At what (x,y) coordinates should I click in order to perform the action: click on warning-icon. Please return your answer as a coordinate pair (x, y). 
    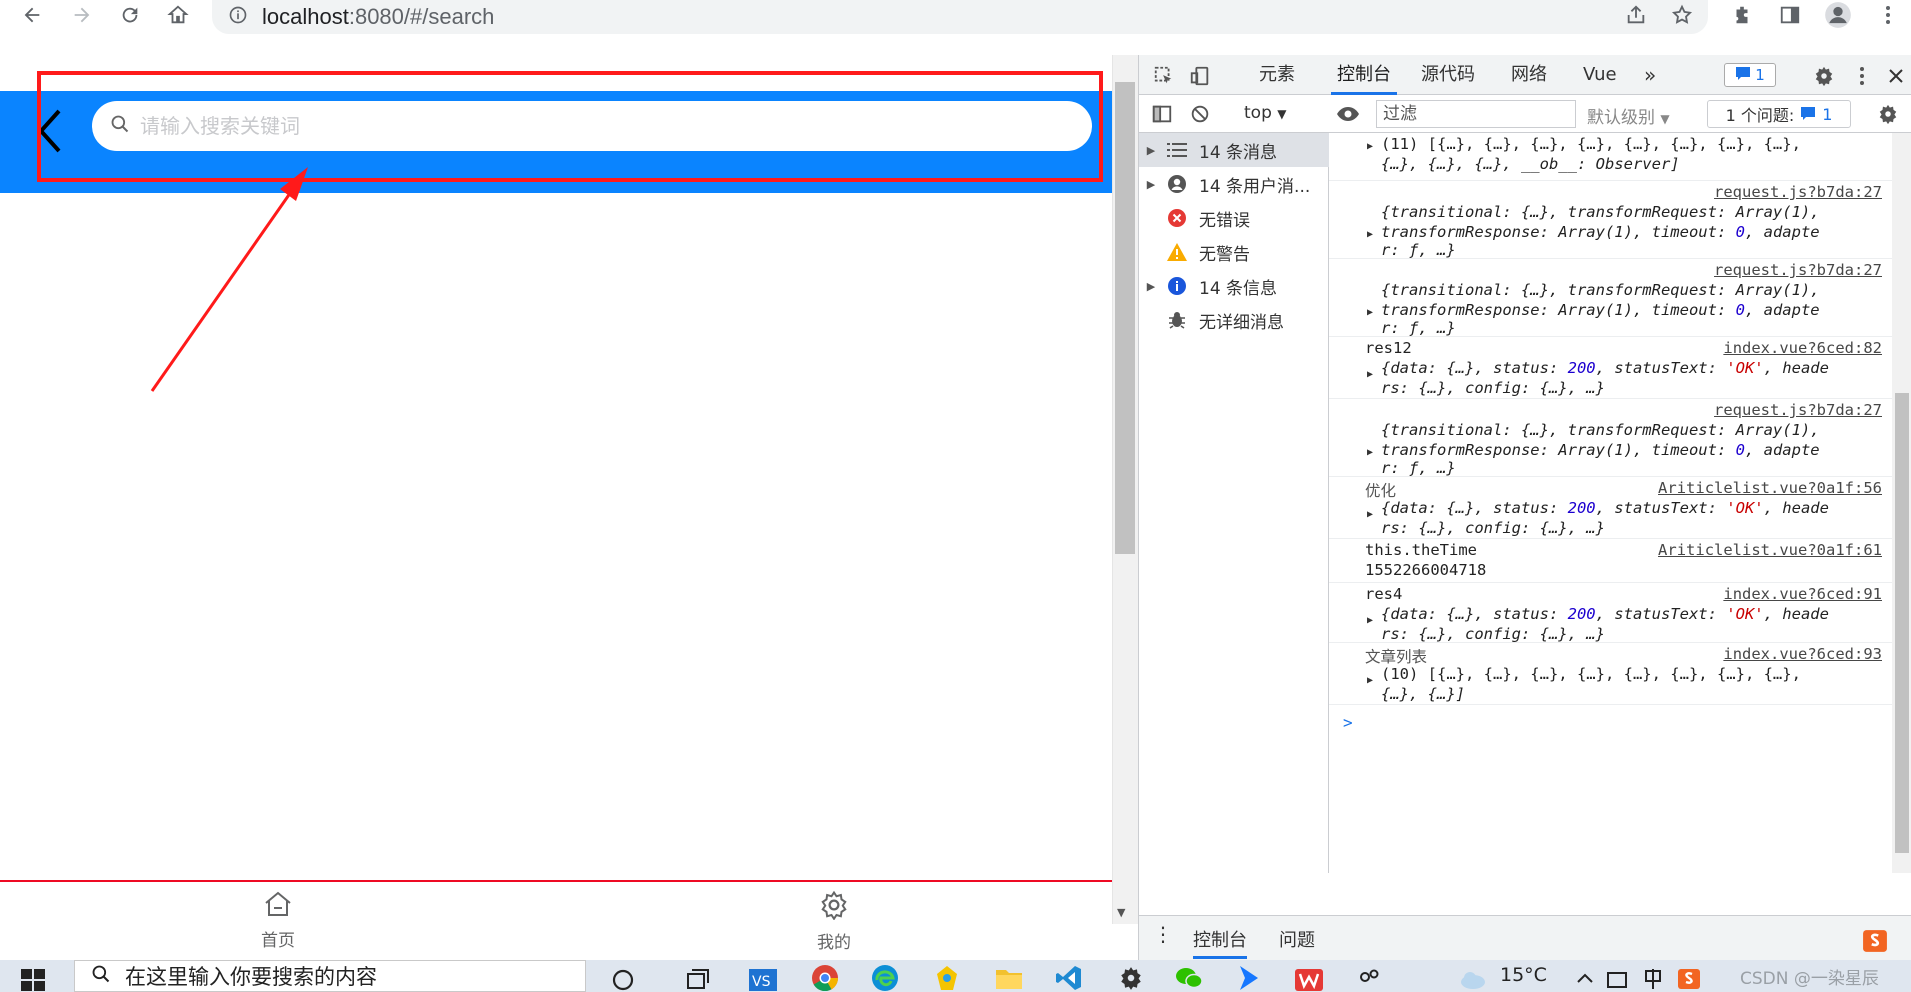
    Looking at the image, I should click on (1177, 252).